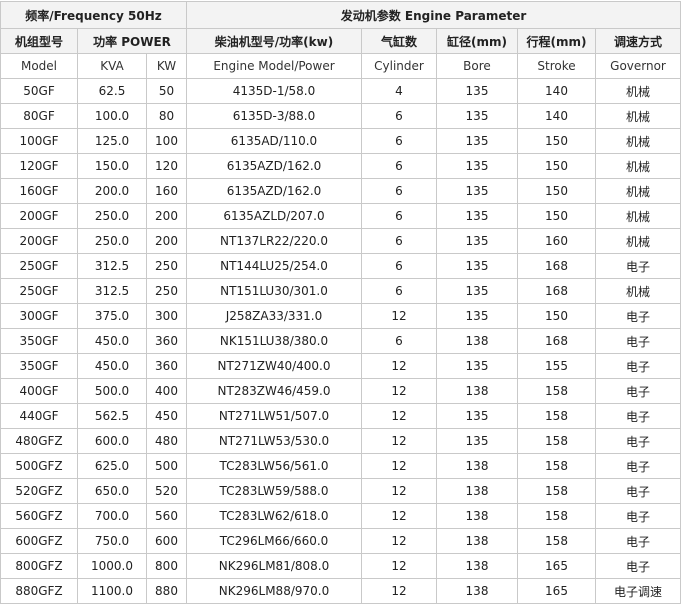 The image size is (681, 604). What do you see at coordinates (274, 416) in the screenshot?
I see `engine-model-cell: NT271LW51/507.0` at bounding box center [274, 416].